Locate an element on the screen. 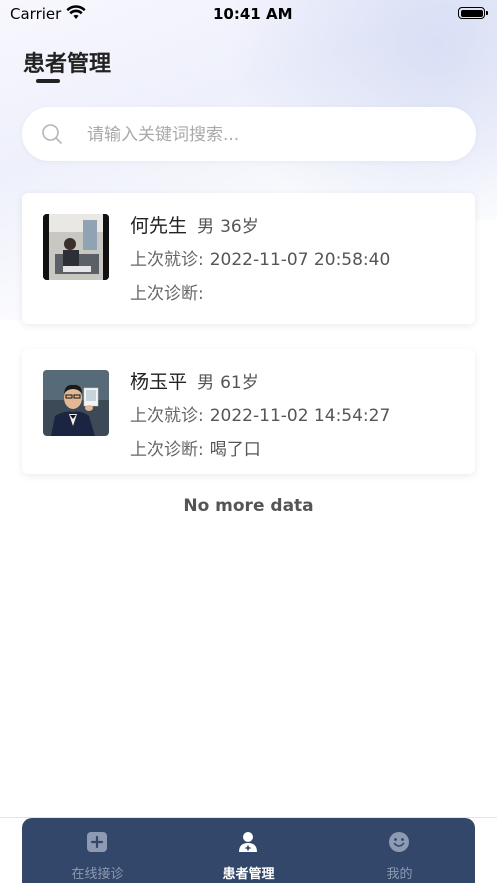 Image resolution: width=497 pixels, height=883 pixels. patient-age: 61岁 is located at coordinates (239, 383).